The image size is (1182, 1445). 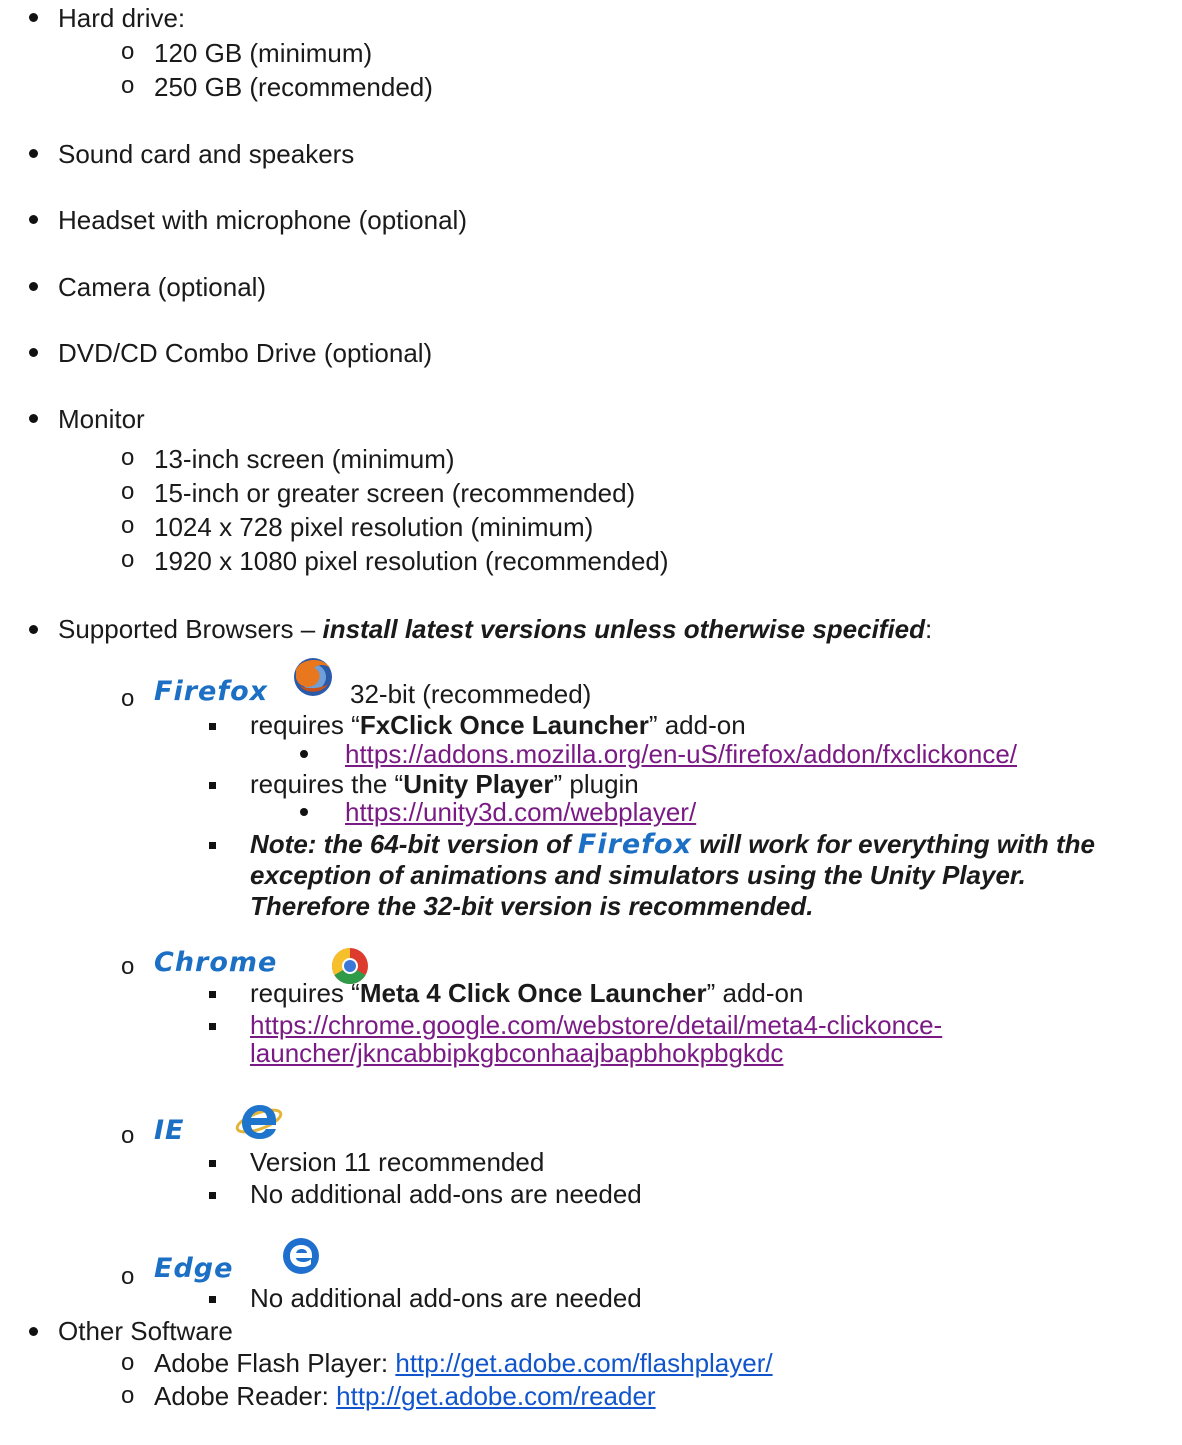 What do you see at coordinates (293, 87) in the screenshot?
I see `item-hd-rec: 250 GB (recommended)` at bounding box center [293, 87].